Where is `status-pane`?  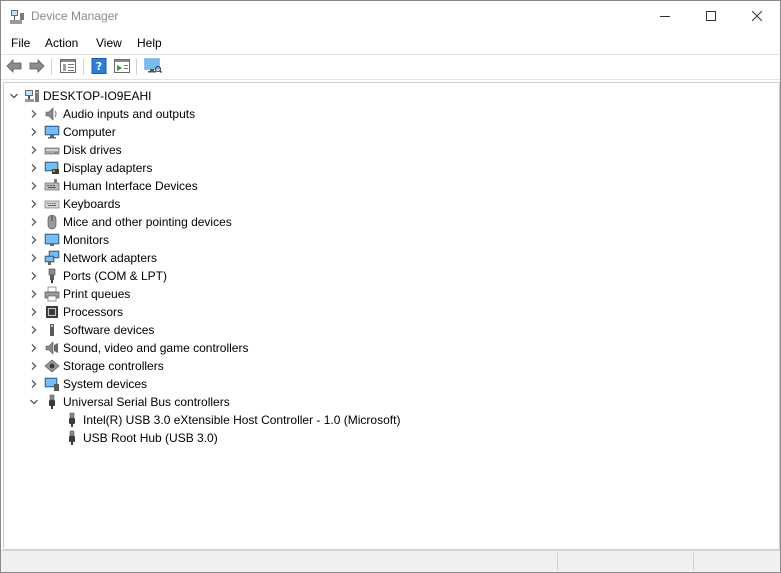
status-pane is located at coordinates (624, 561).